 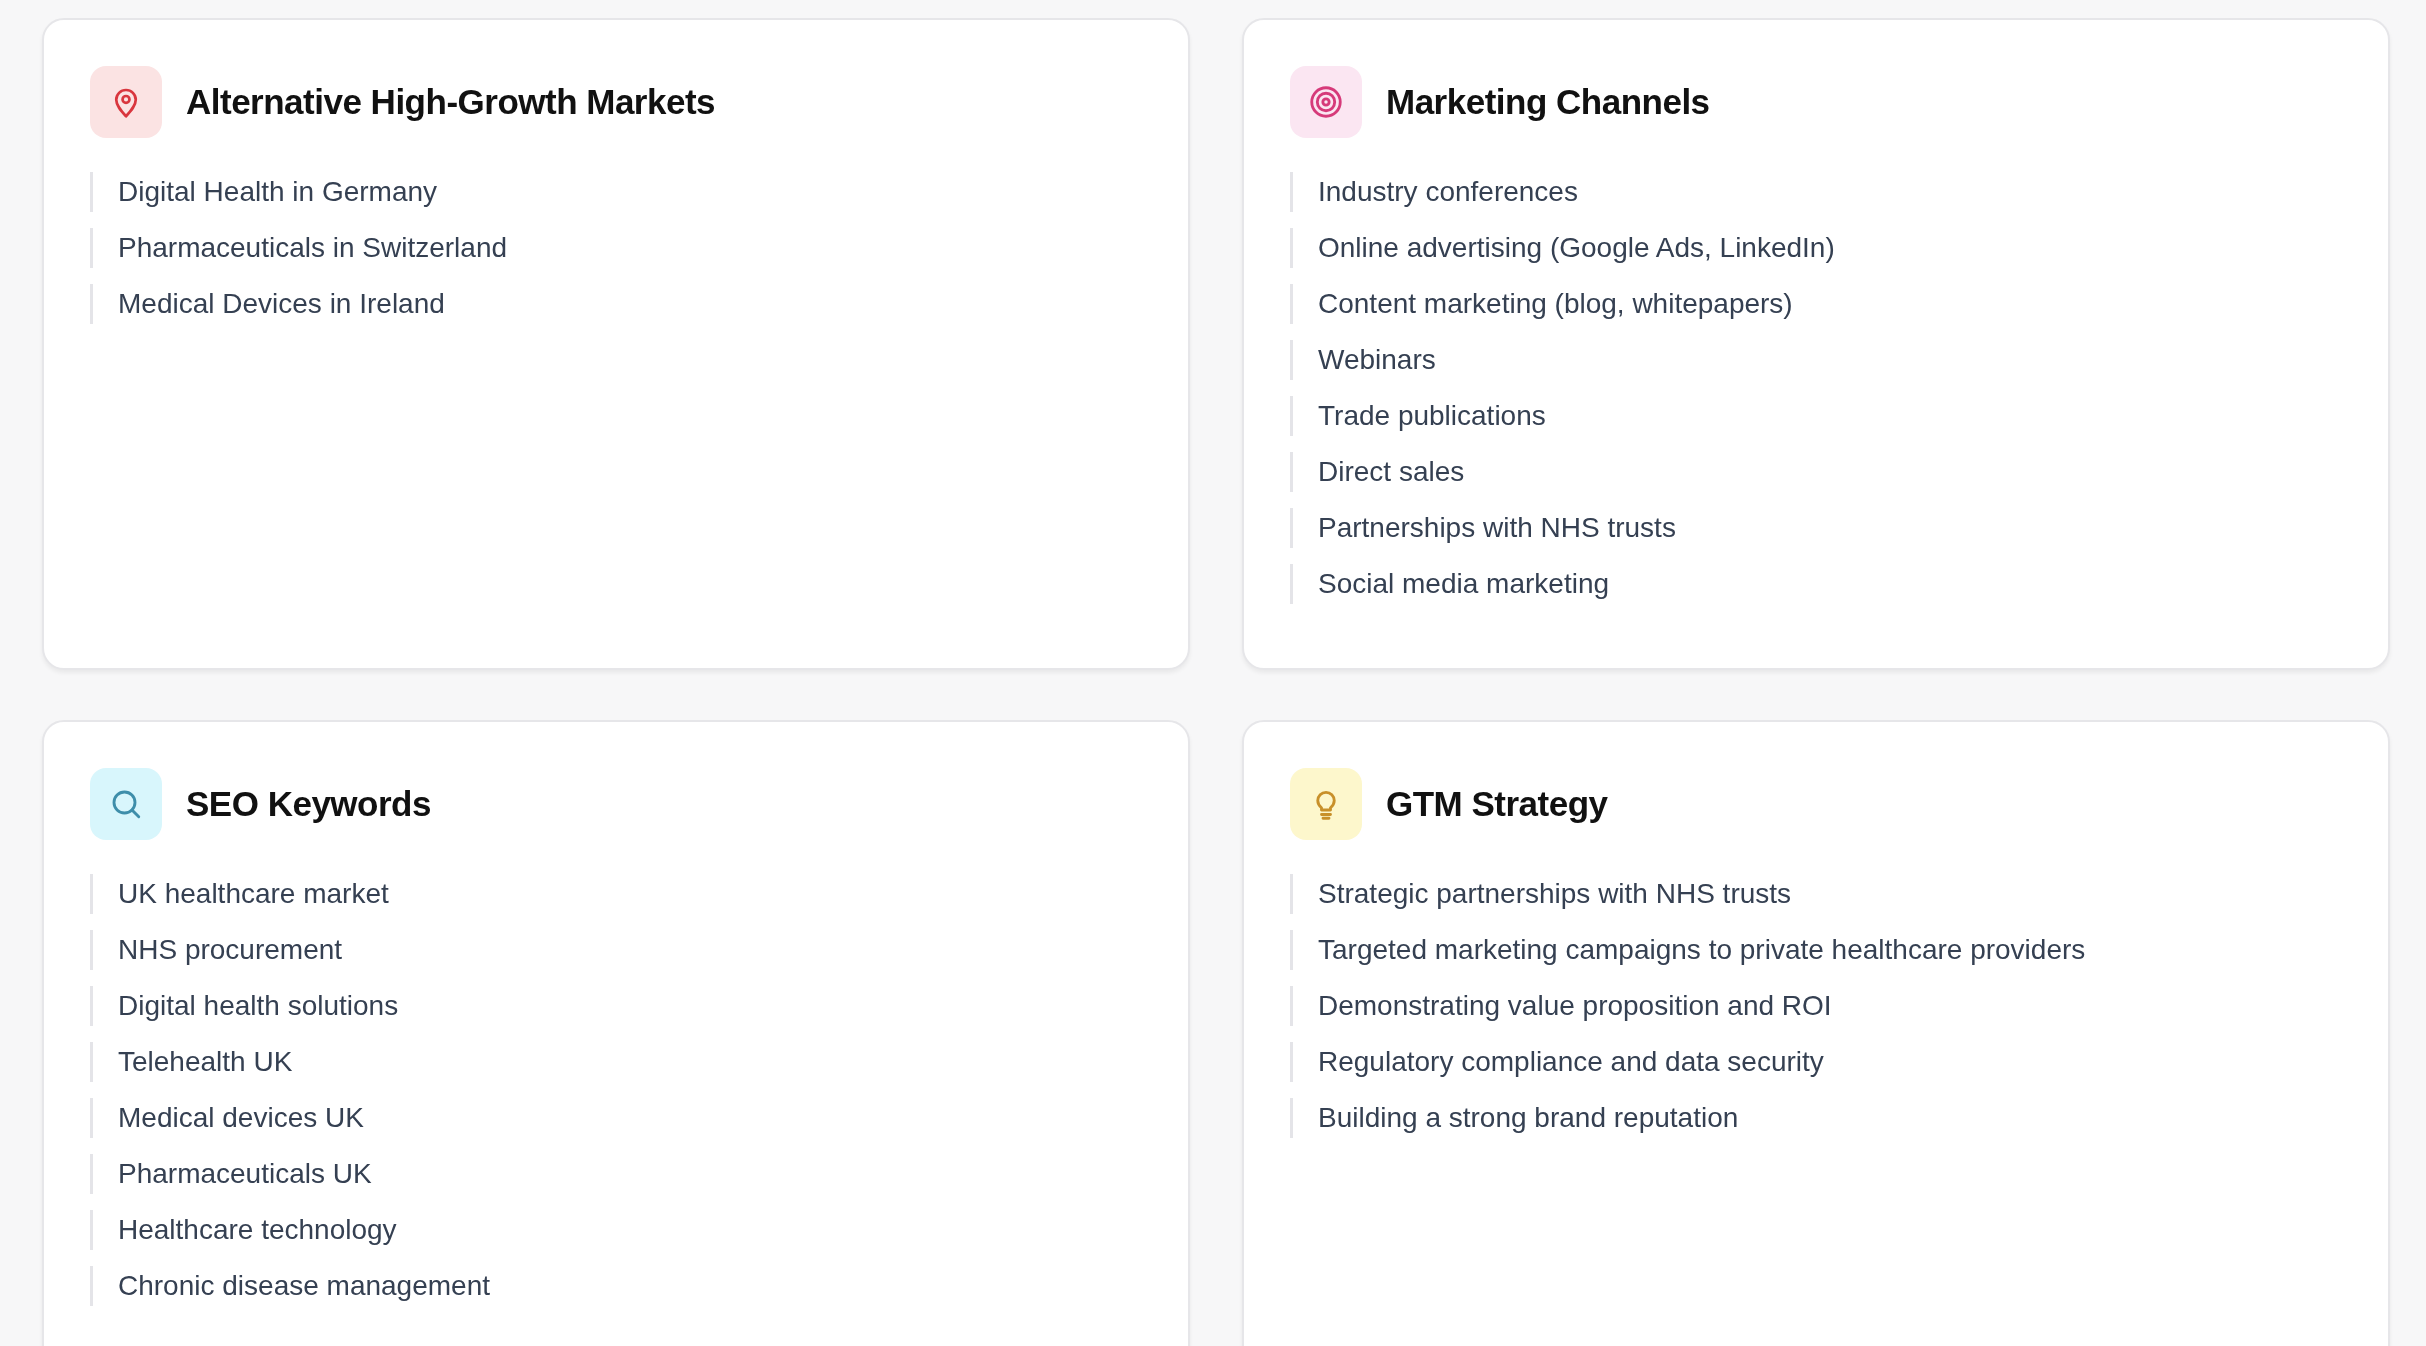 I want to click on list-item: Industry conferences, so click(x=1816, y=192).